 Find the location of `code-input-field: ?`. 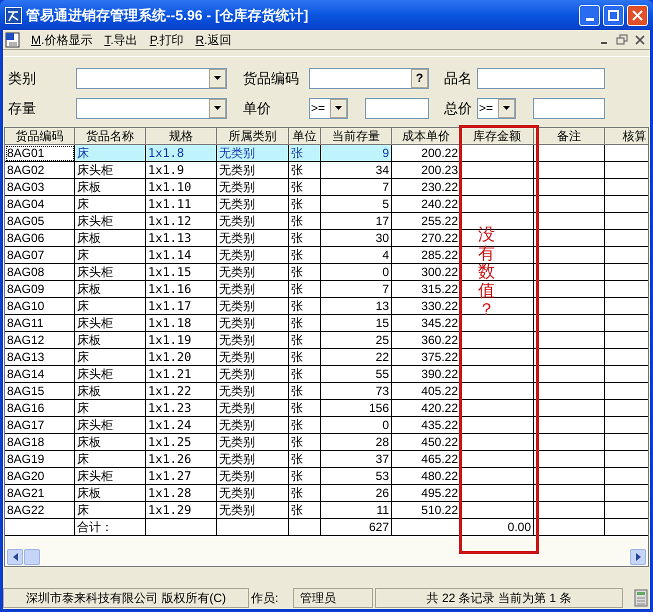

code-input-field: ? is located at coordinates (369, 78).